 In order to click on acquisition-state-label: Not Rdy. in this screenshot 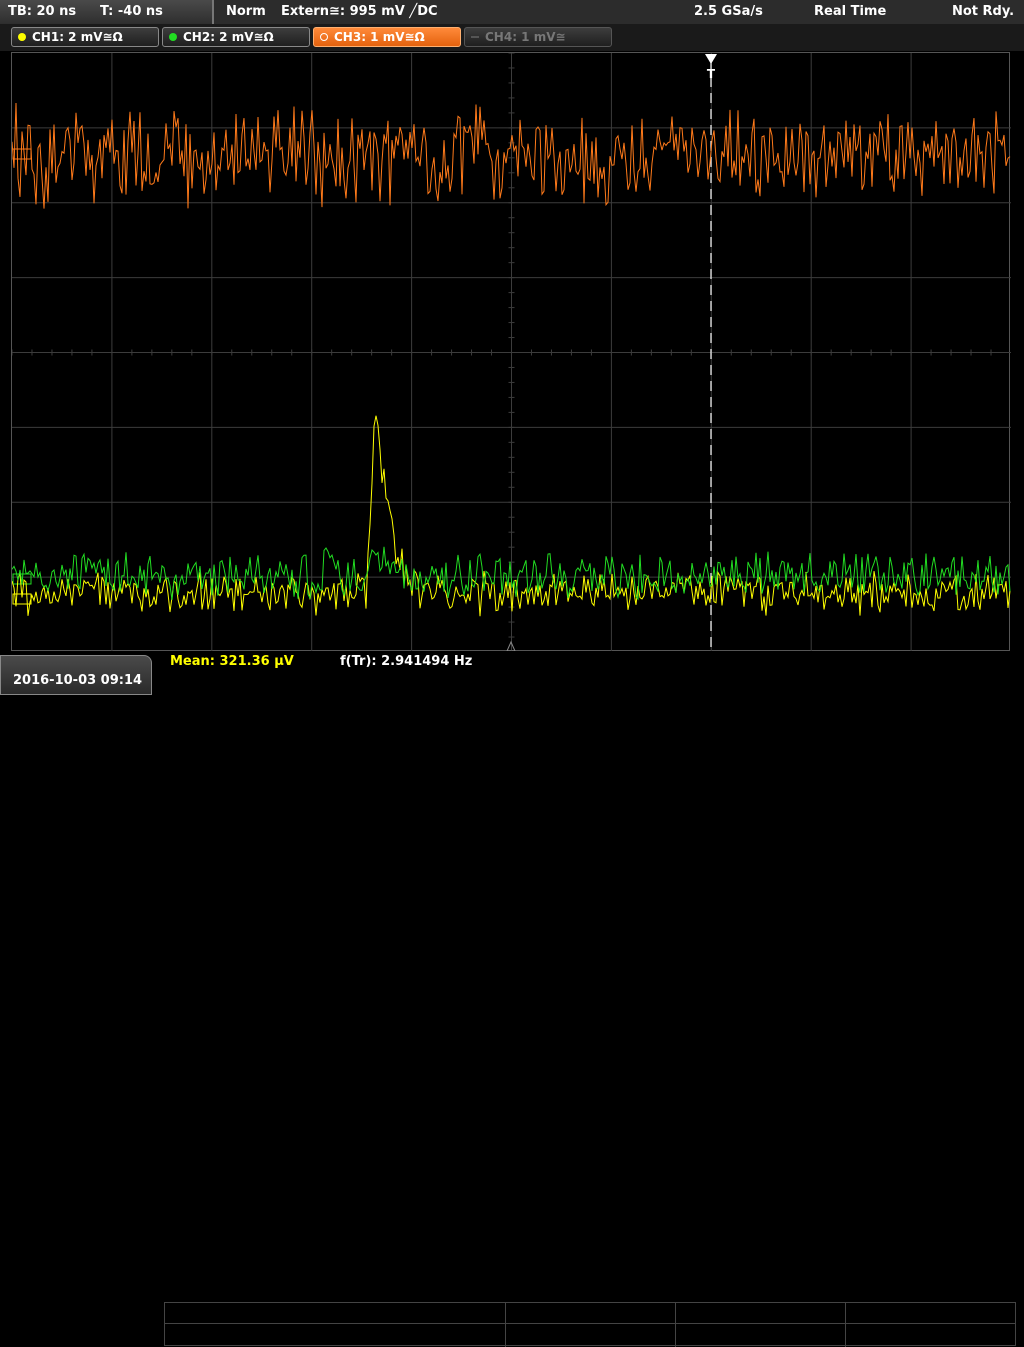, I will do `click(983, 11)`.